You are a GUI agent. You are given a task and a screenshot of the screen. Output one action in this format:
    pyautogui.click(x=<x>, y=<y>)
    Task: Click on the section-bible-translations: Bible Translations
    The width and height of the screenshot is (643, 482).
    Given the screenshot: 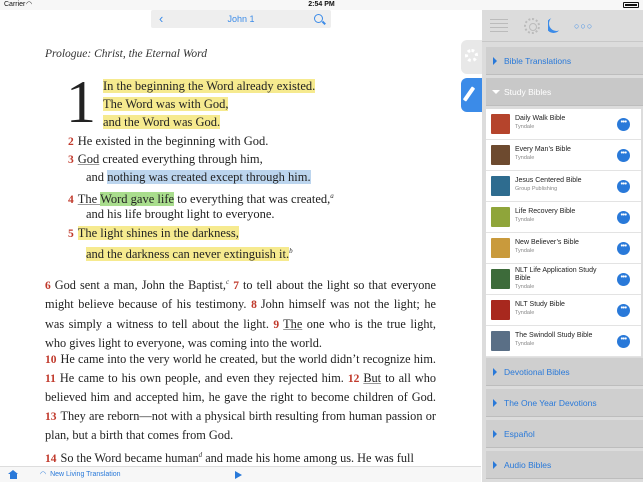 What is the action you would take?
    pyautogui.click(x=564, y=61)
    